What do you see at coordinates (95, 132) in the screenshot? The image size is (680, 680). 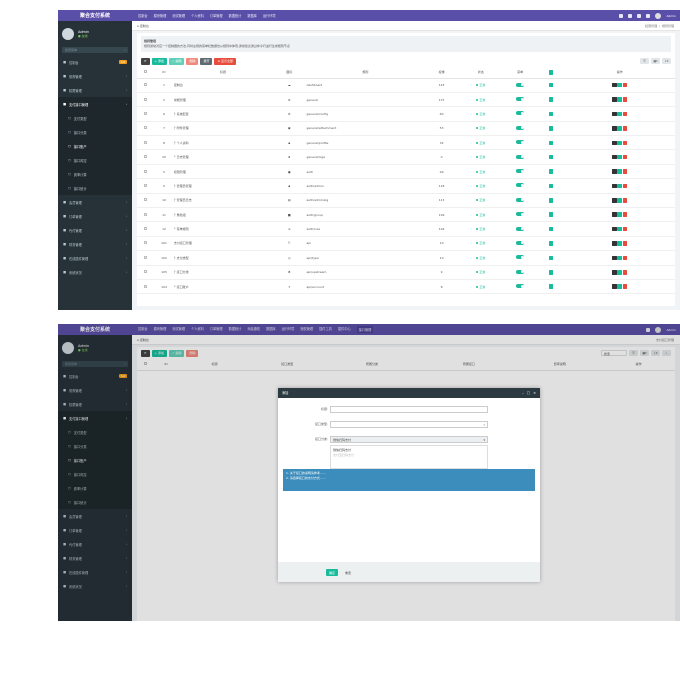 I see `sidebar-item: ○ 接口分类` at bounding box center [95, 132].